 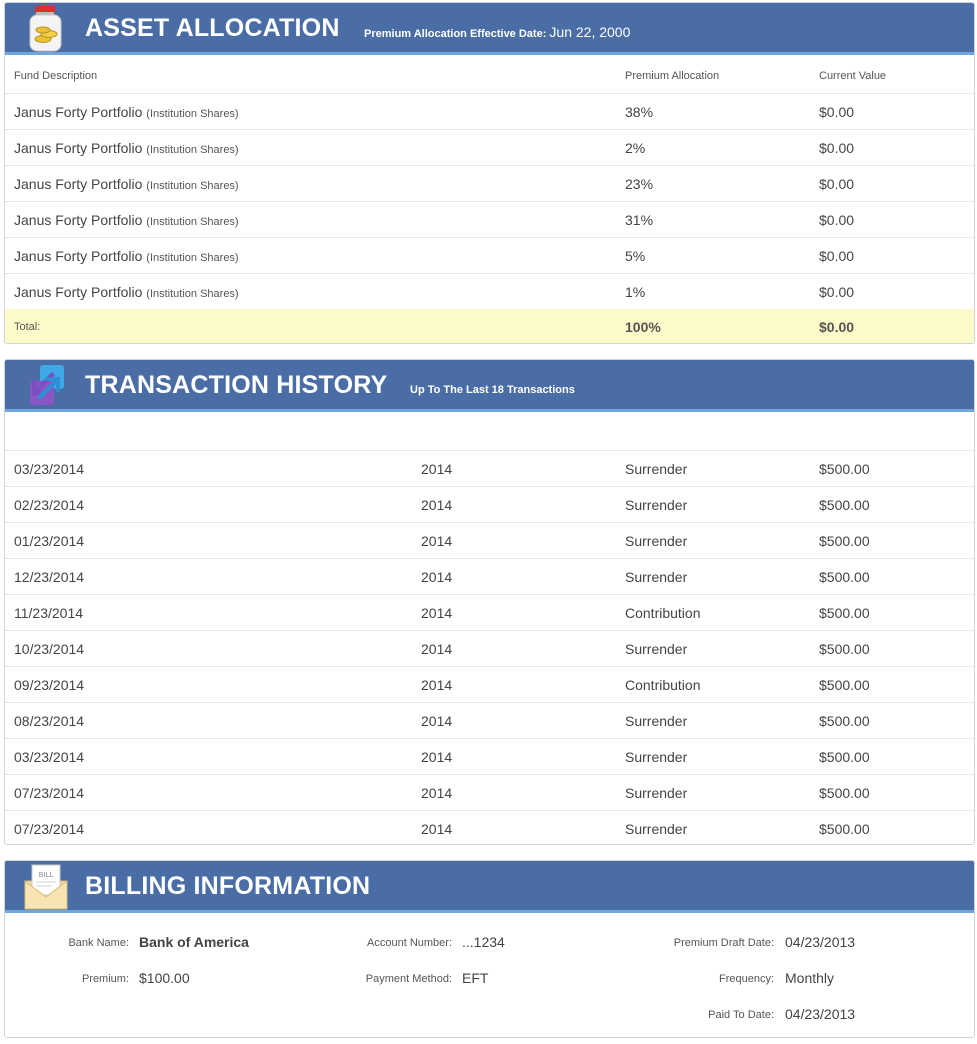 I want to click on transaction-row: 12/23/2014 2014 Surrender $500.00, so click(x=489, y=577).